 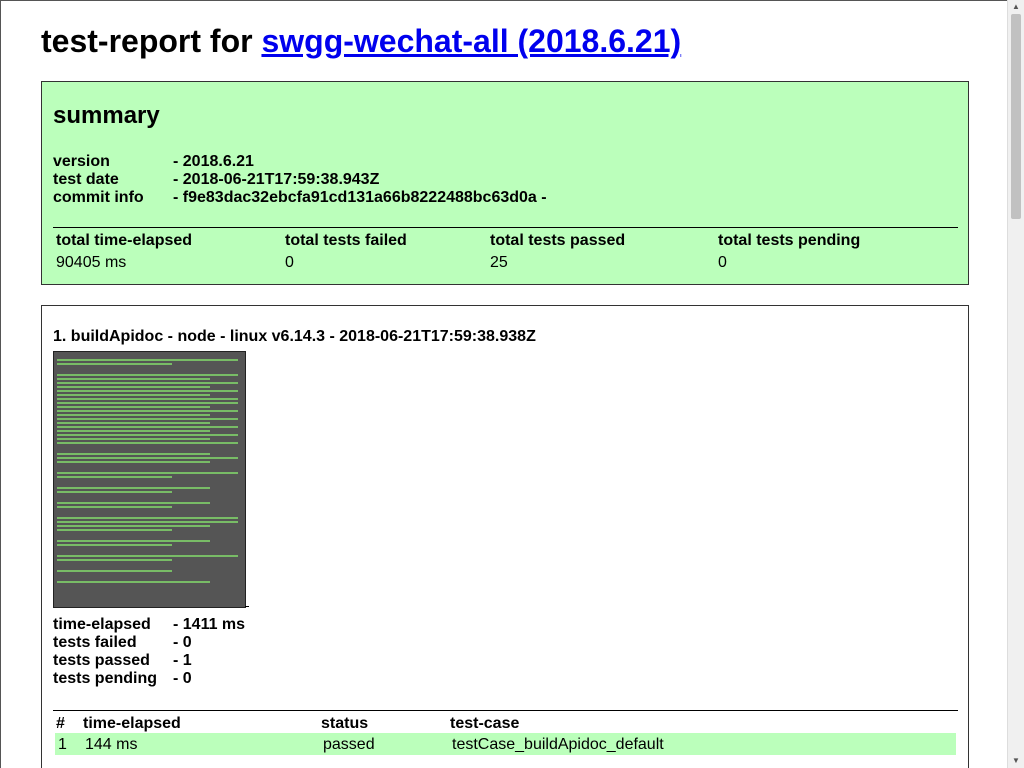 I want to click on title-prefix: test-report for, so click(x=151, y=41).